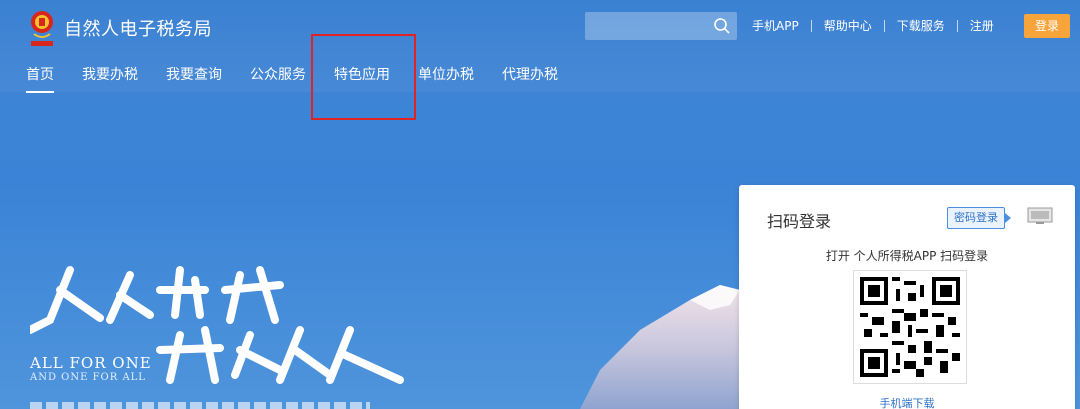  Describe the element at coordinates (722, 26) in the screenshot. I see `search-icon` at that location.